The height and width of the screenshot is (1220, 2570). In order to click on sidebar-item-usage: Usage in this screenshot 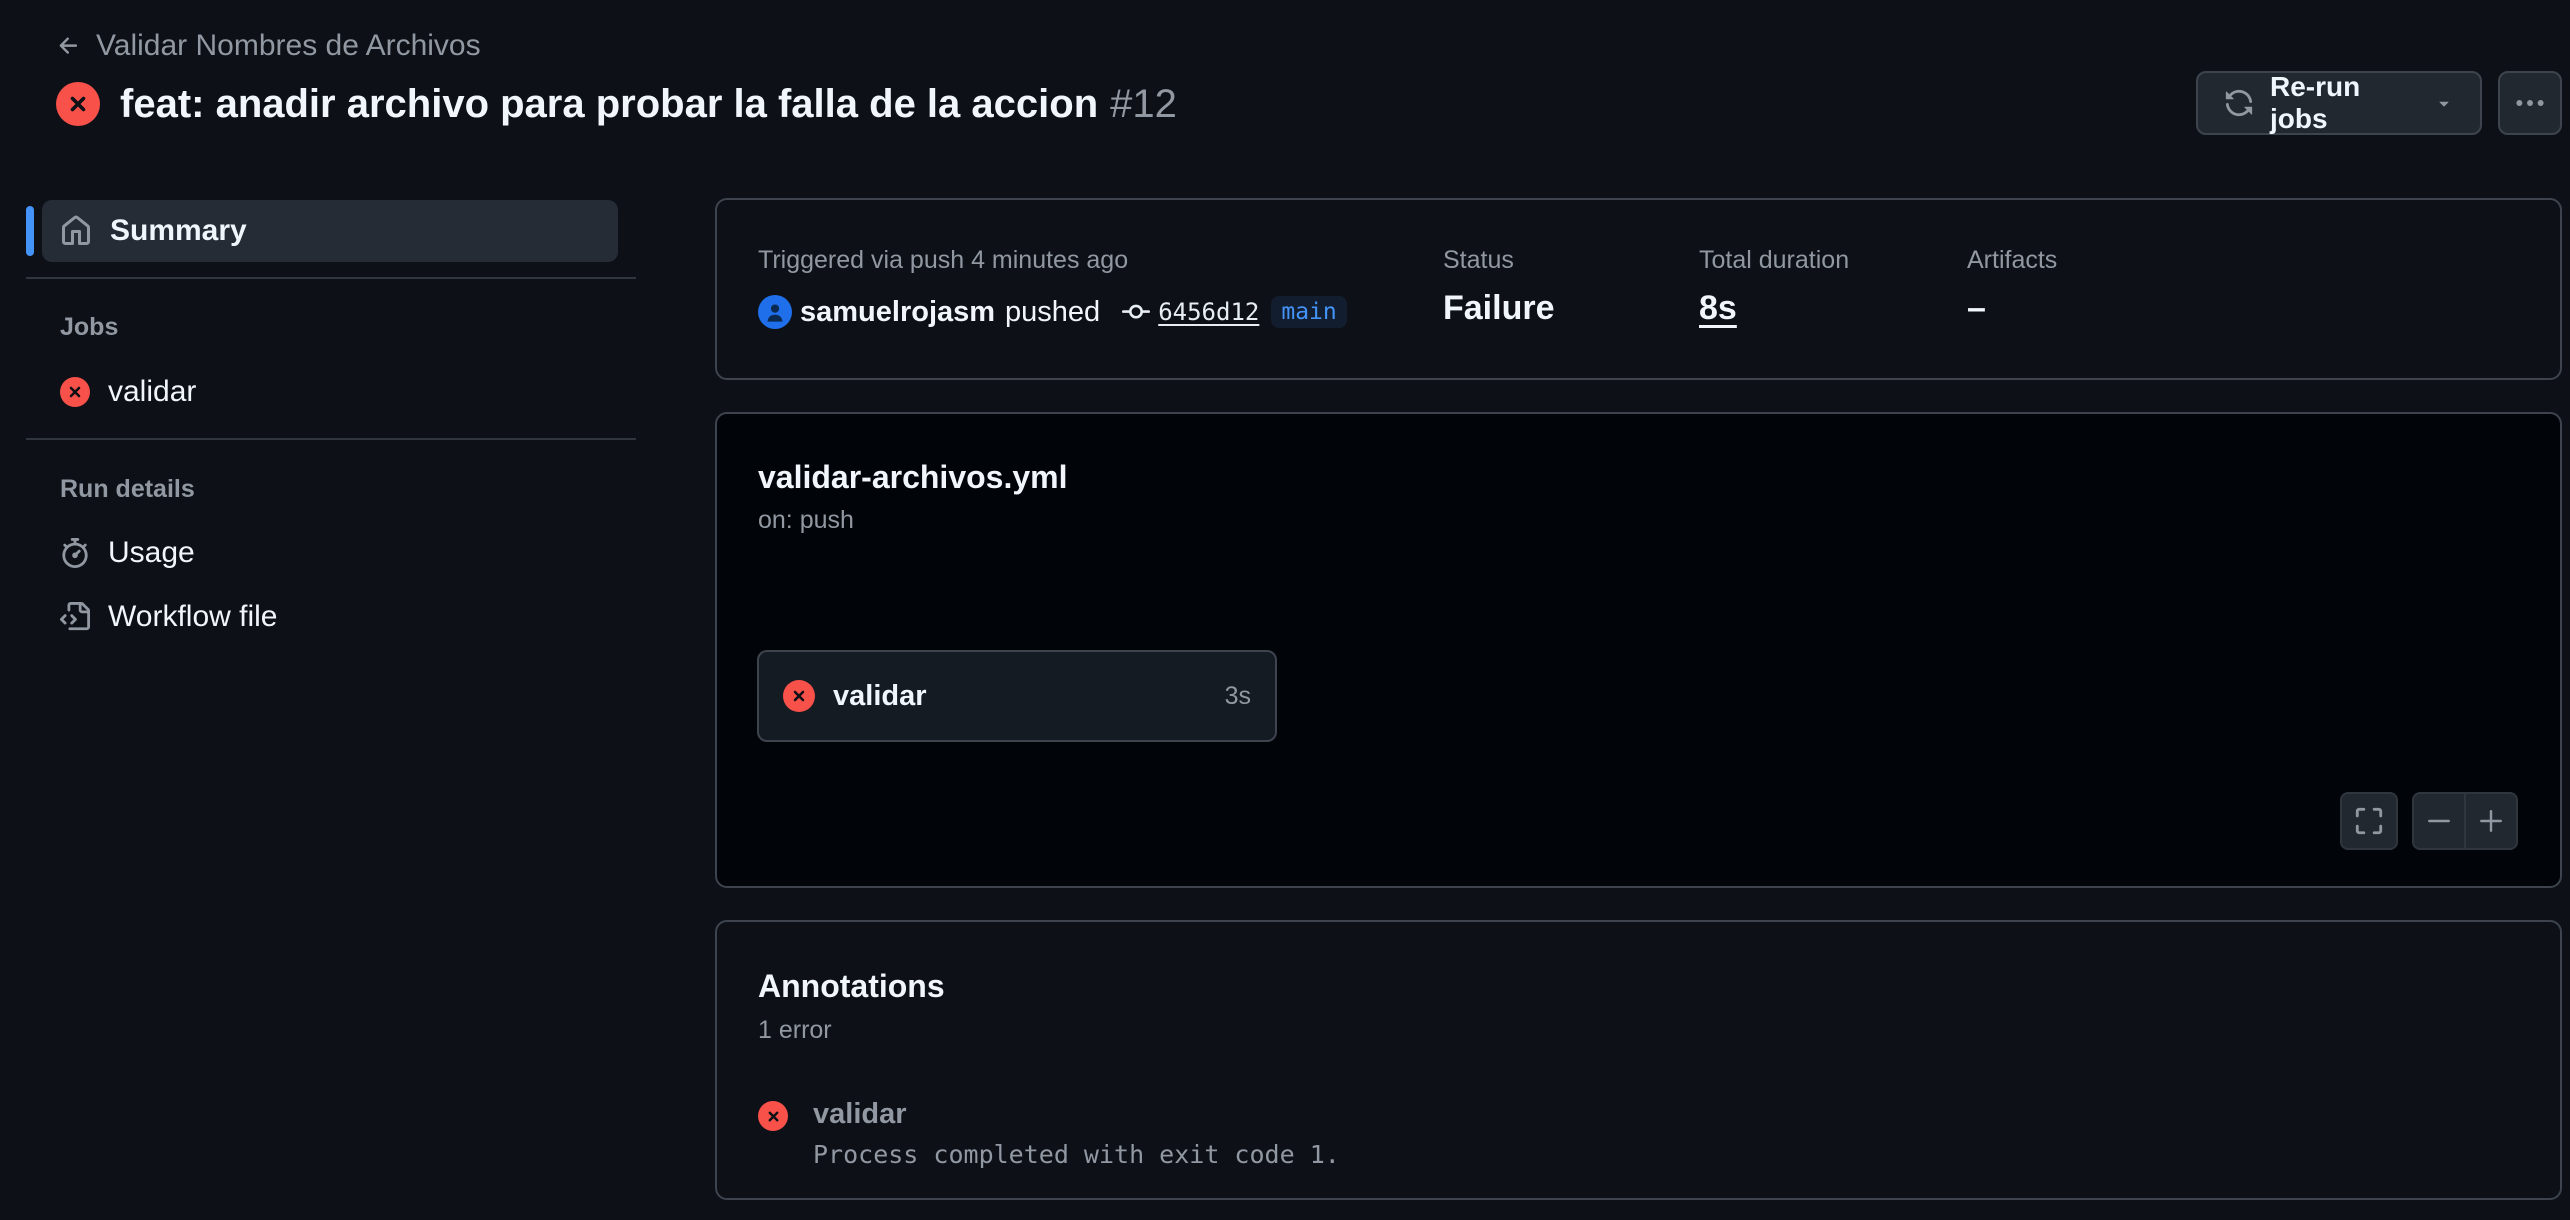, I will do `click(127, 553)`.